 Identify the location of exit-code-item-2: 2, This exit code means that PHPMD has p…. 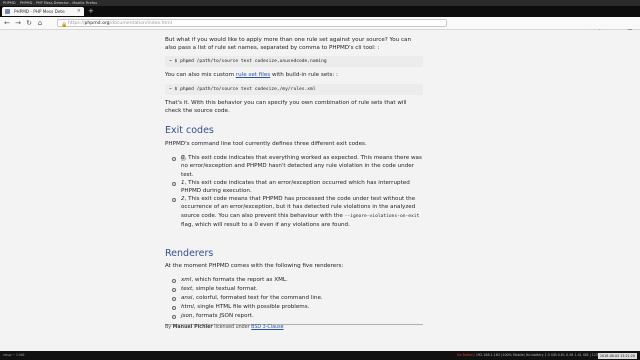
(300, 212).